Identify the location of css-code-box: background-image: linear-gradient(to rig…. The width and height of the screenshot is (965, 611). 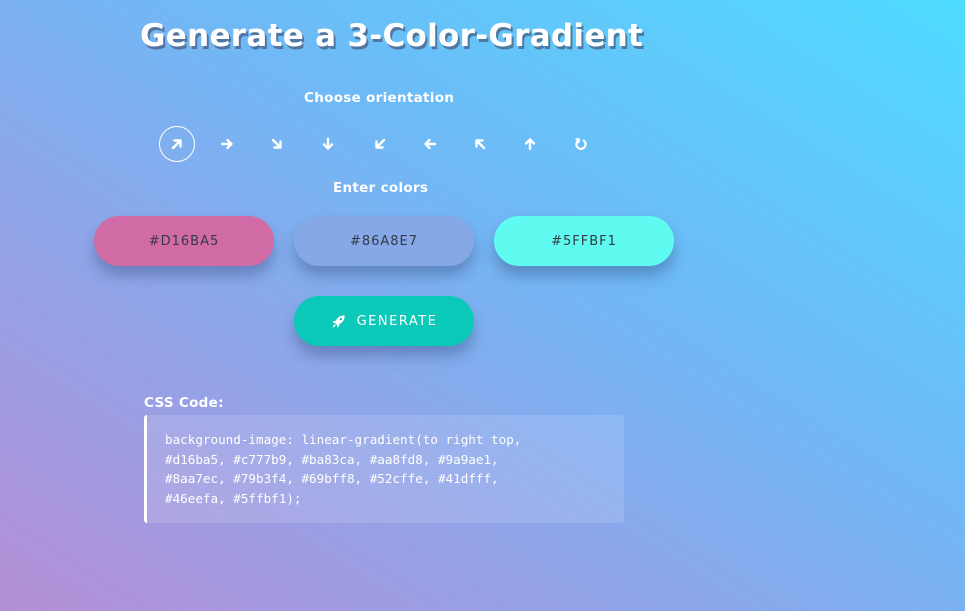
(384, 469).